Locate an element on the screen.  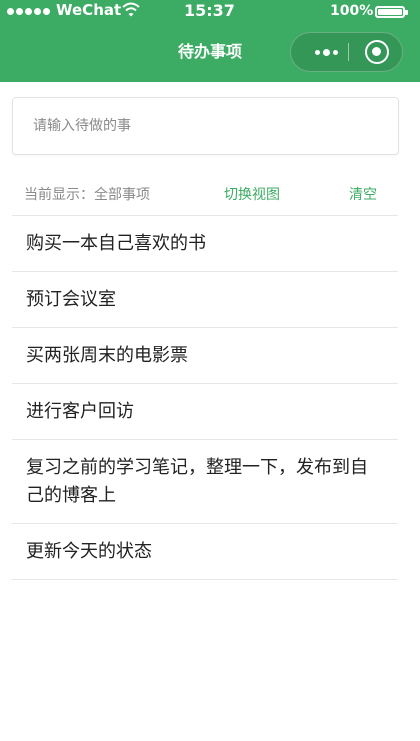
capsule-divider is located at coordinates (348, 52).